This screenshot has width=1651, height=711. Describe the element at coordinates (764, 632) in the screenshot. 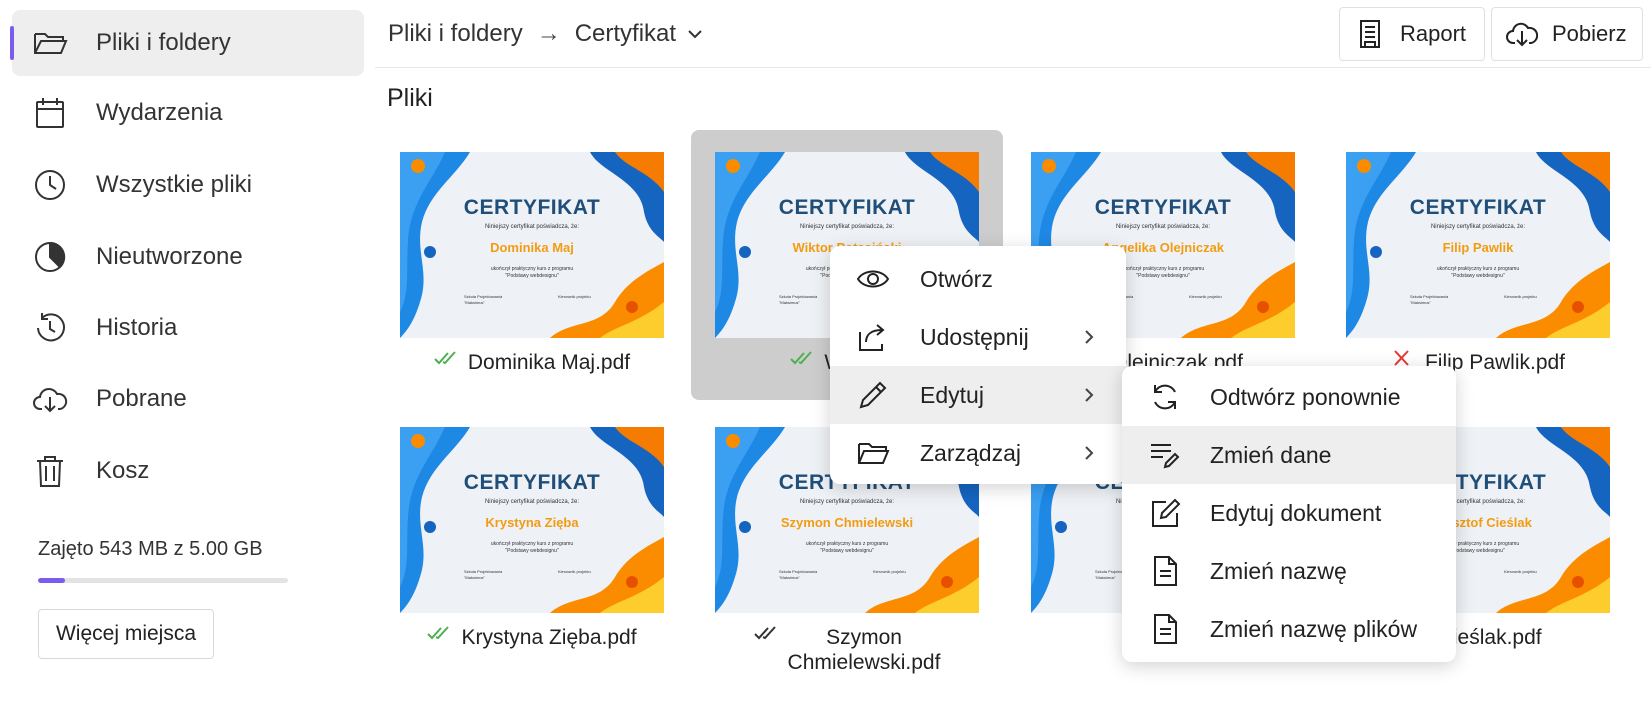

I see `double-check-dark-icon` at that location.